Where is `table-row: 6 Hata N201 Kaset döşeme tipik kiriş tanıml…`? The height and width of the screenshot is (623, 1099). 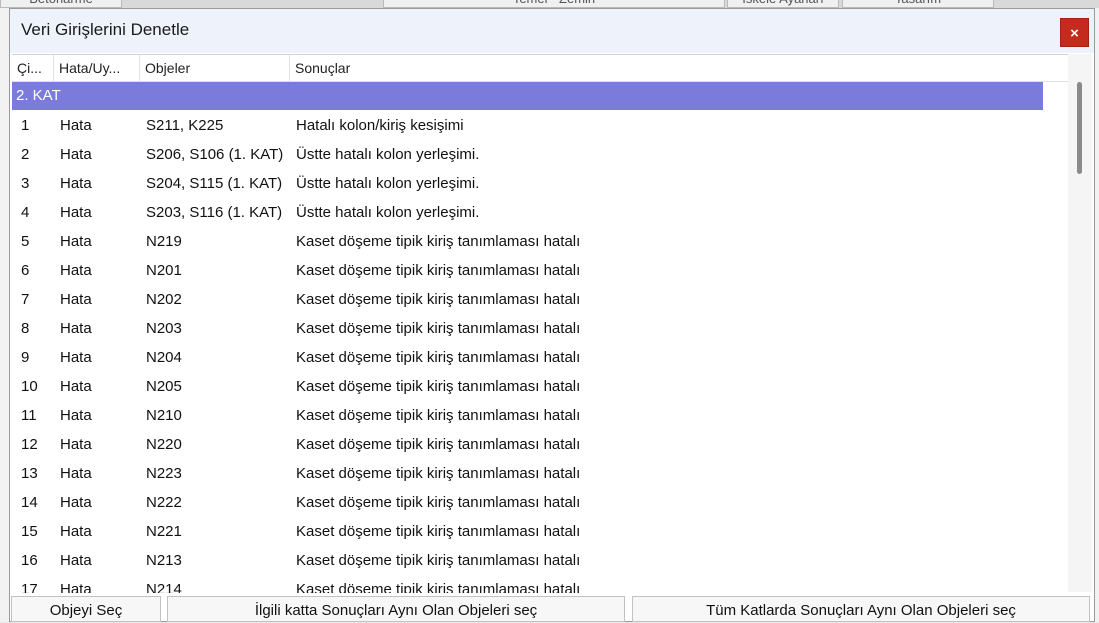 table-row: 6 Hata N201 Kaset döşeme tipik kiriş tanıml… is located at coordinates (527, 270).